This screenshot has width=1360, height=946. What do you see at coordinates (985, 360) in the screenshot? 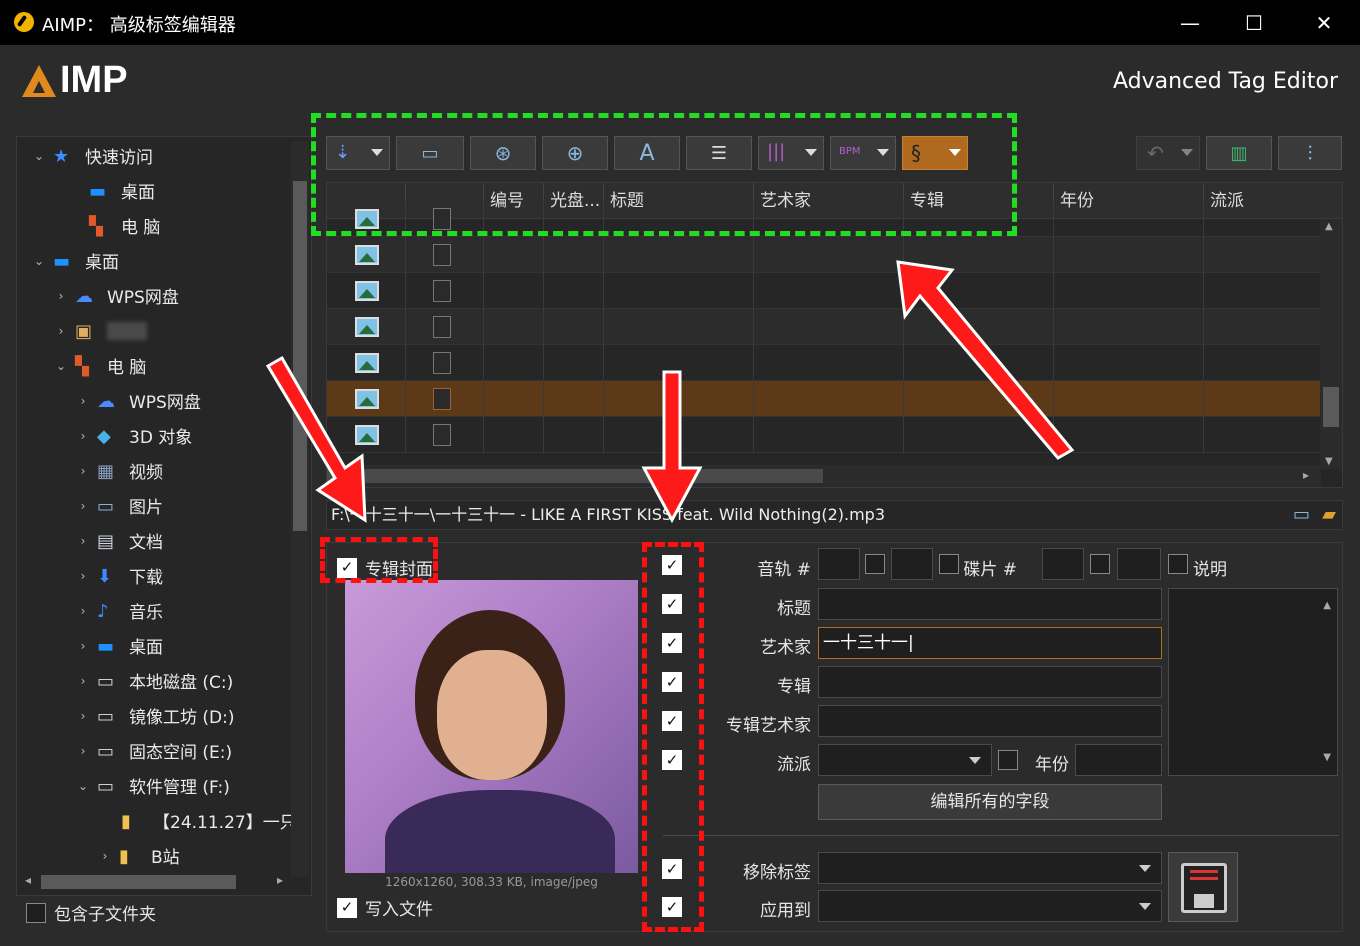
I see `annotation-arrow-list` at bounding box center [985, 360].